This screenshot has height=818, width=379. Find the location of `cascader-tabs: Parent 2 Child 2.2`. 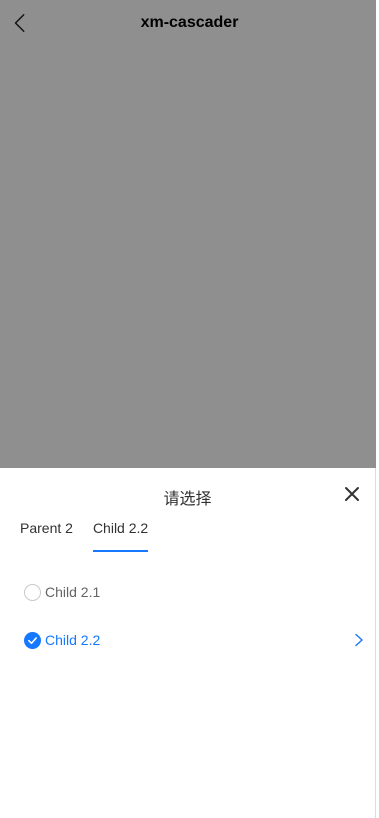

cascader-tabs: Parent 2 Child 2.2 is located at coordinates (187, 537).